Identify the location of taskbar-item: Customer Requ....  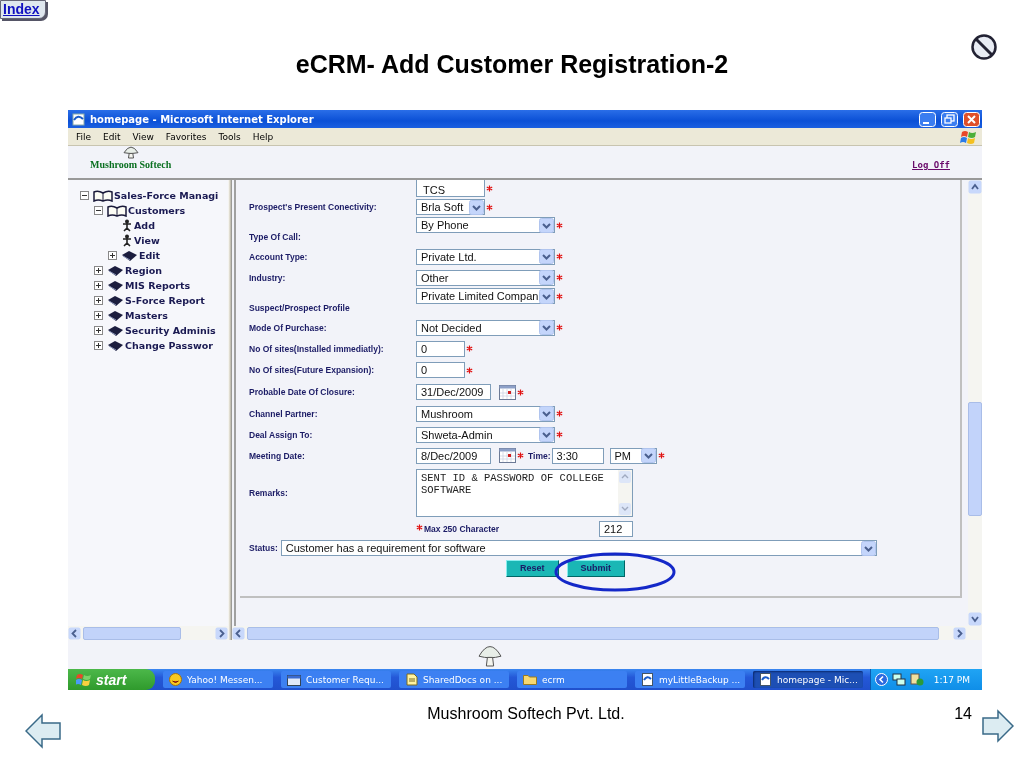
(336, 679).